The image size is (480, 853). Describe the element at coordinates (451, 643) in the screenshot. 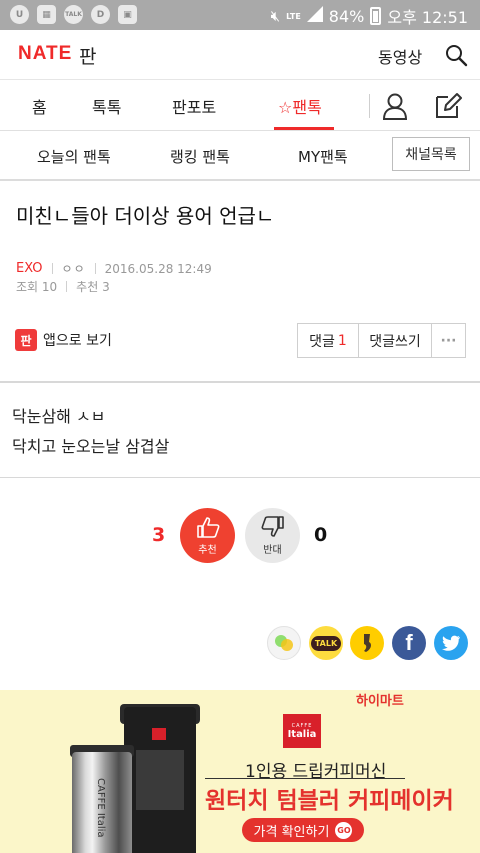

I see `twitter-icon` at that location.